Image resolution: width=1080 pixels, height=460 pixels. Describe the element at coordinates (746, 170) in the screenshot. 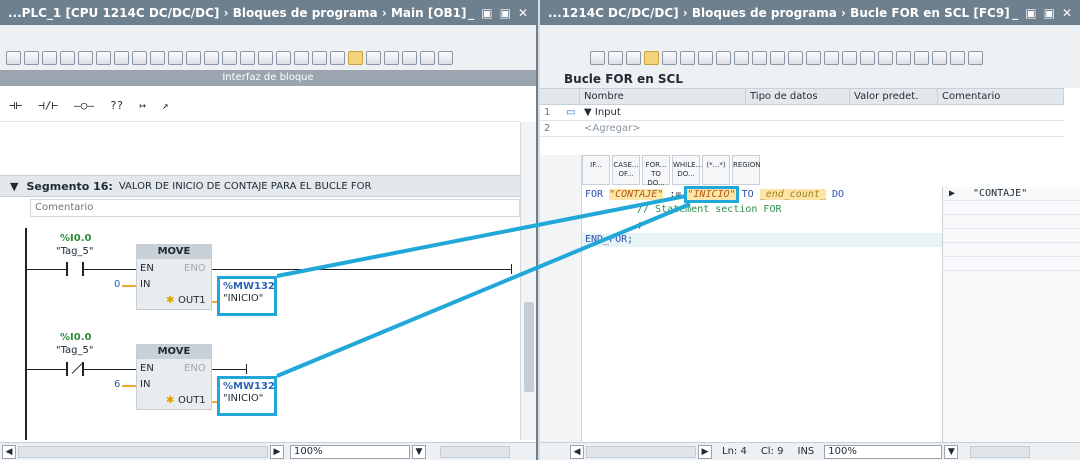

I see `region-template-button: REGION` at that location.